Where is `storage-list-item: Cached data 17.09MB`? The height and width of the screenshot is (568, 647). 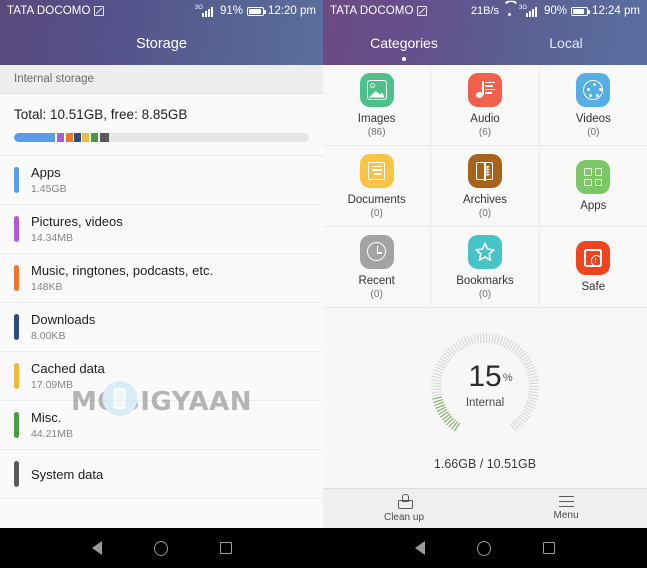
storage-list-item: Cached data 17.09MB is located at coordinates (161, 376).